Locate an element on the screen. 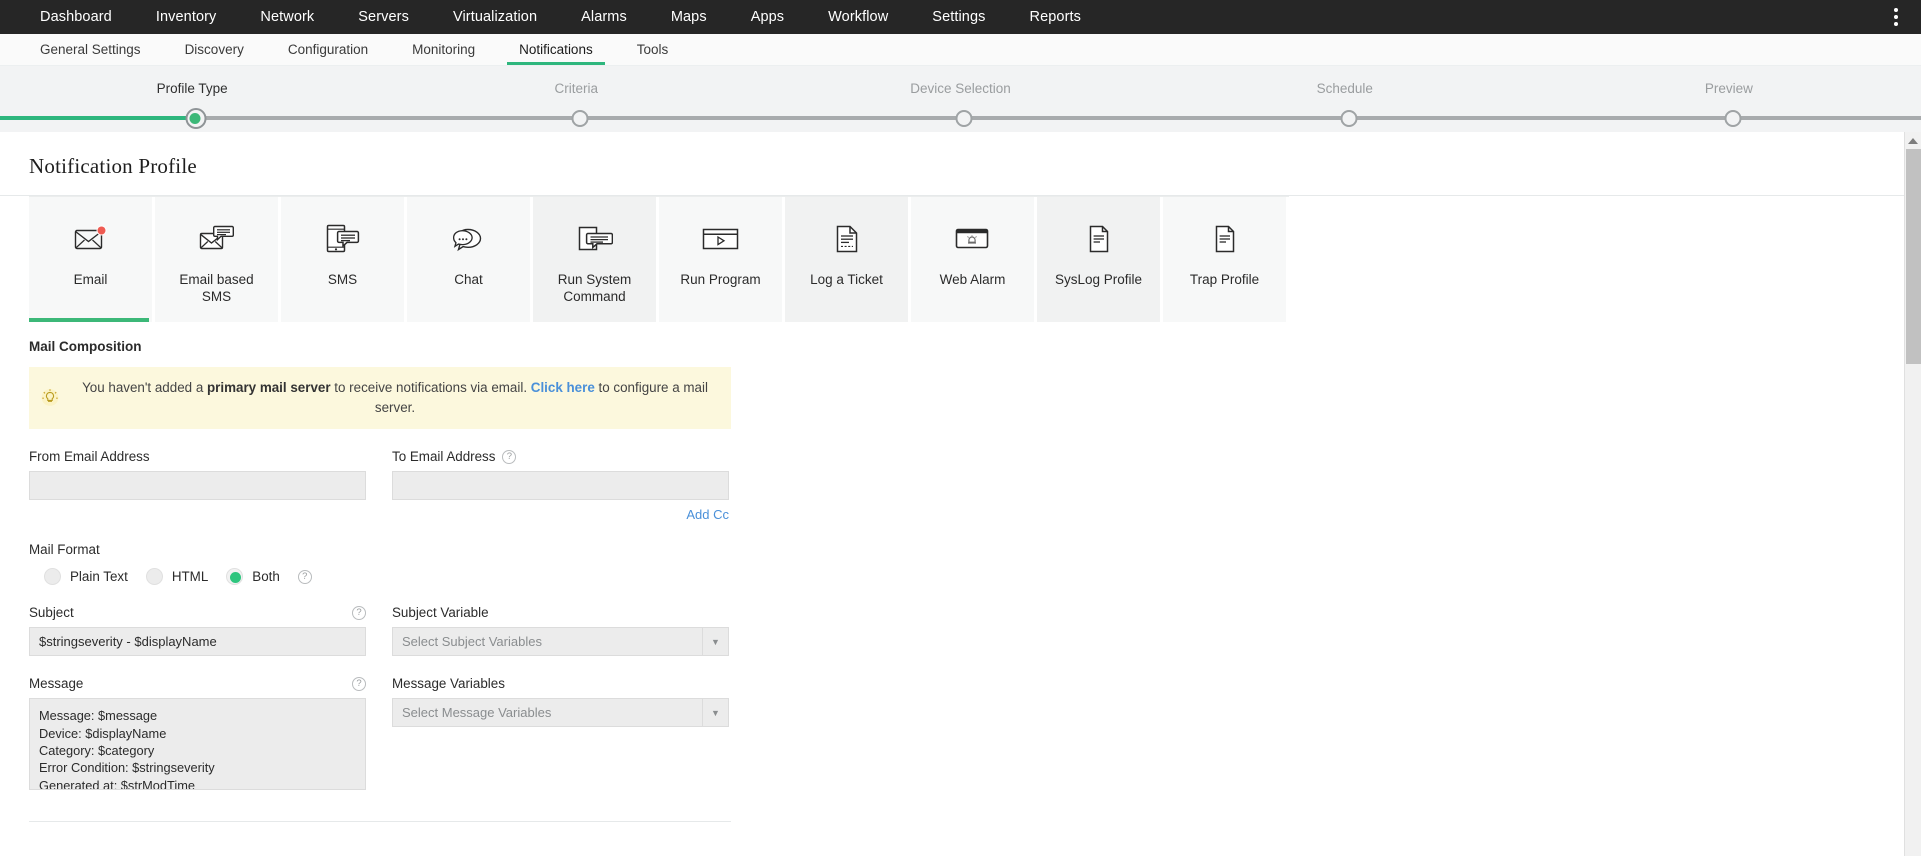 This screenshot has height=856, width=1921. mail-format-label-wrap: Mail Format is located at coordinates (409, 549).